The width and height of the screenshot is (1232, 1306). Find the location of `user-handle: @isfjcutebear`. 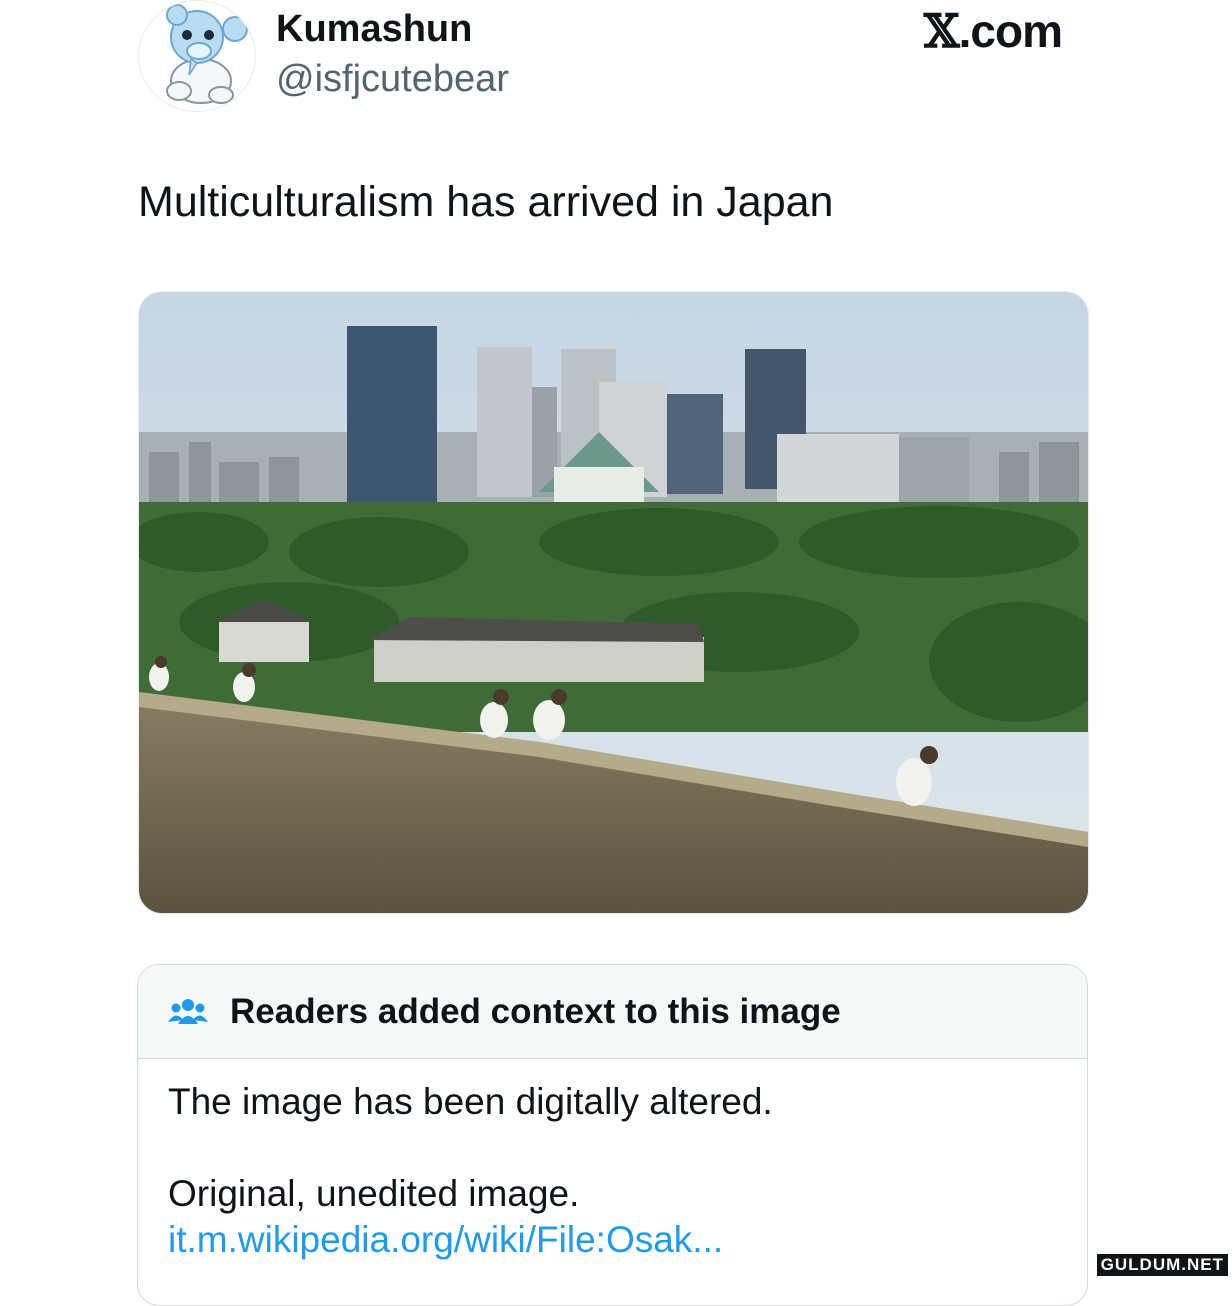

user-handle: @isfjcutebear is located at coordinates (392, 79).